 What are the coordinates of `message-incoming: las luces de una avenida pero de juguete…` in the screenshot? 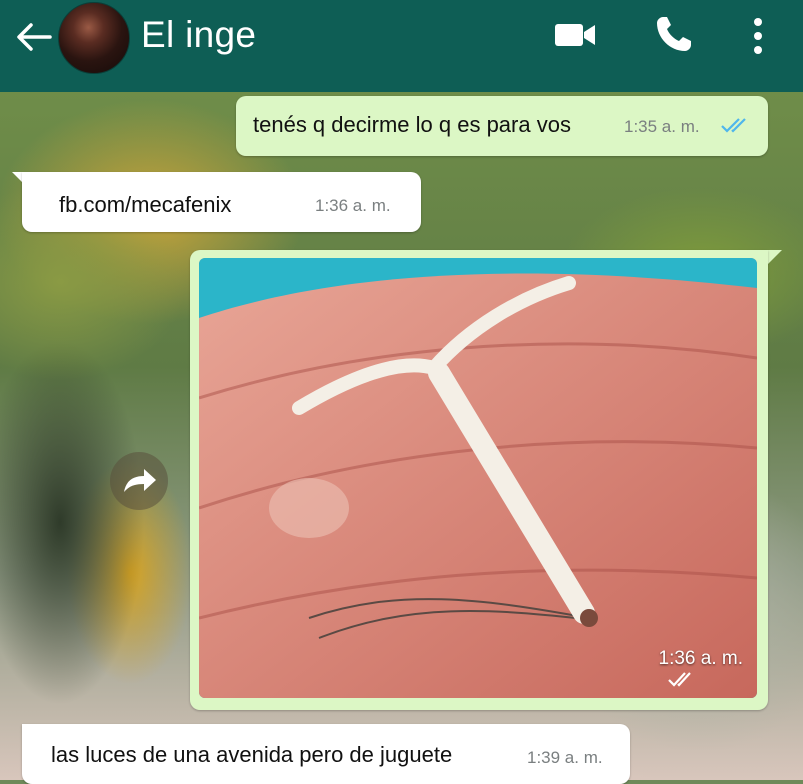 It's located at (326, 754).